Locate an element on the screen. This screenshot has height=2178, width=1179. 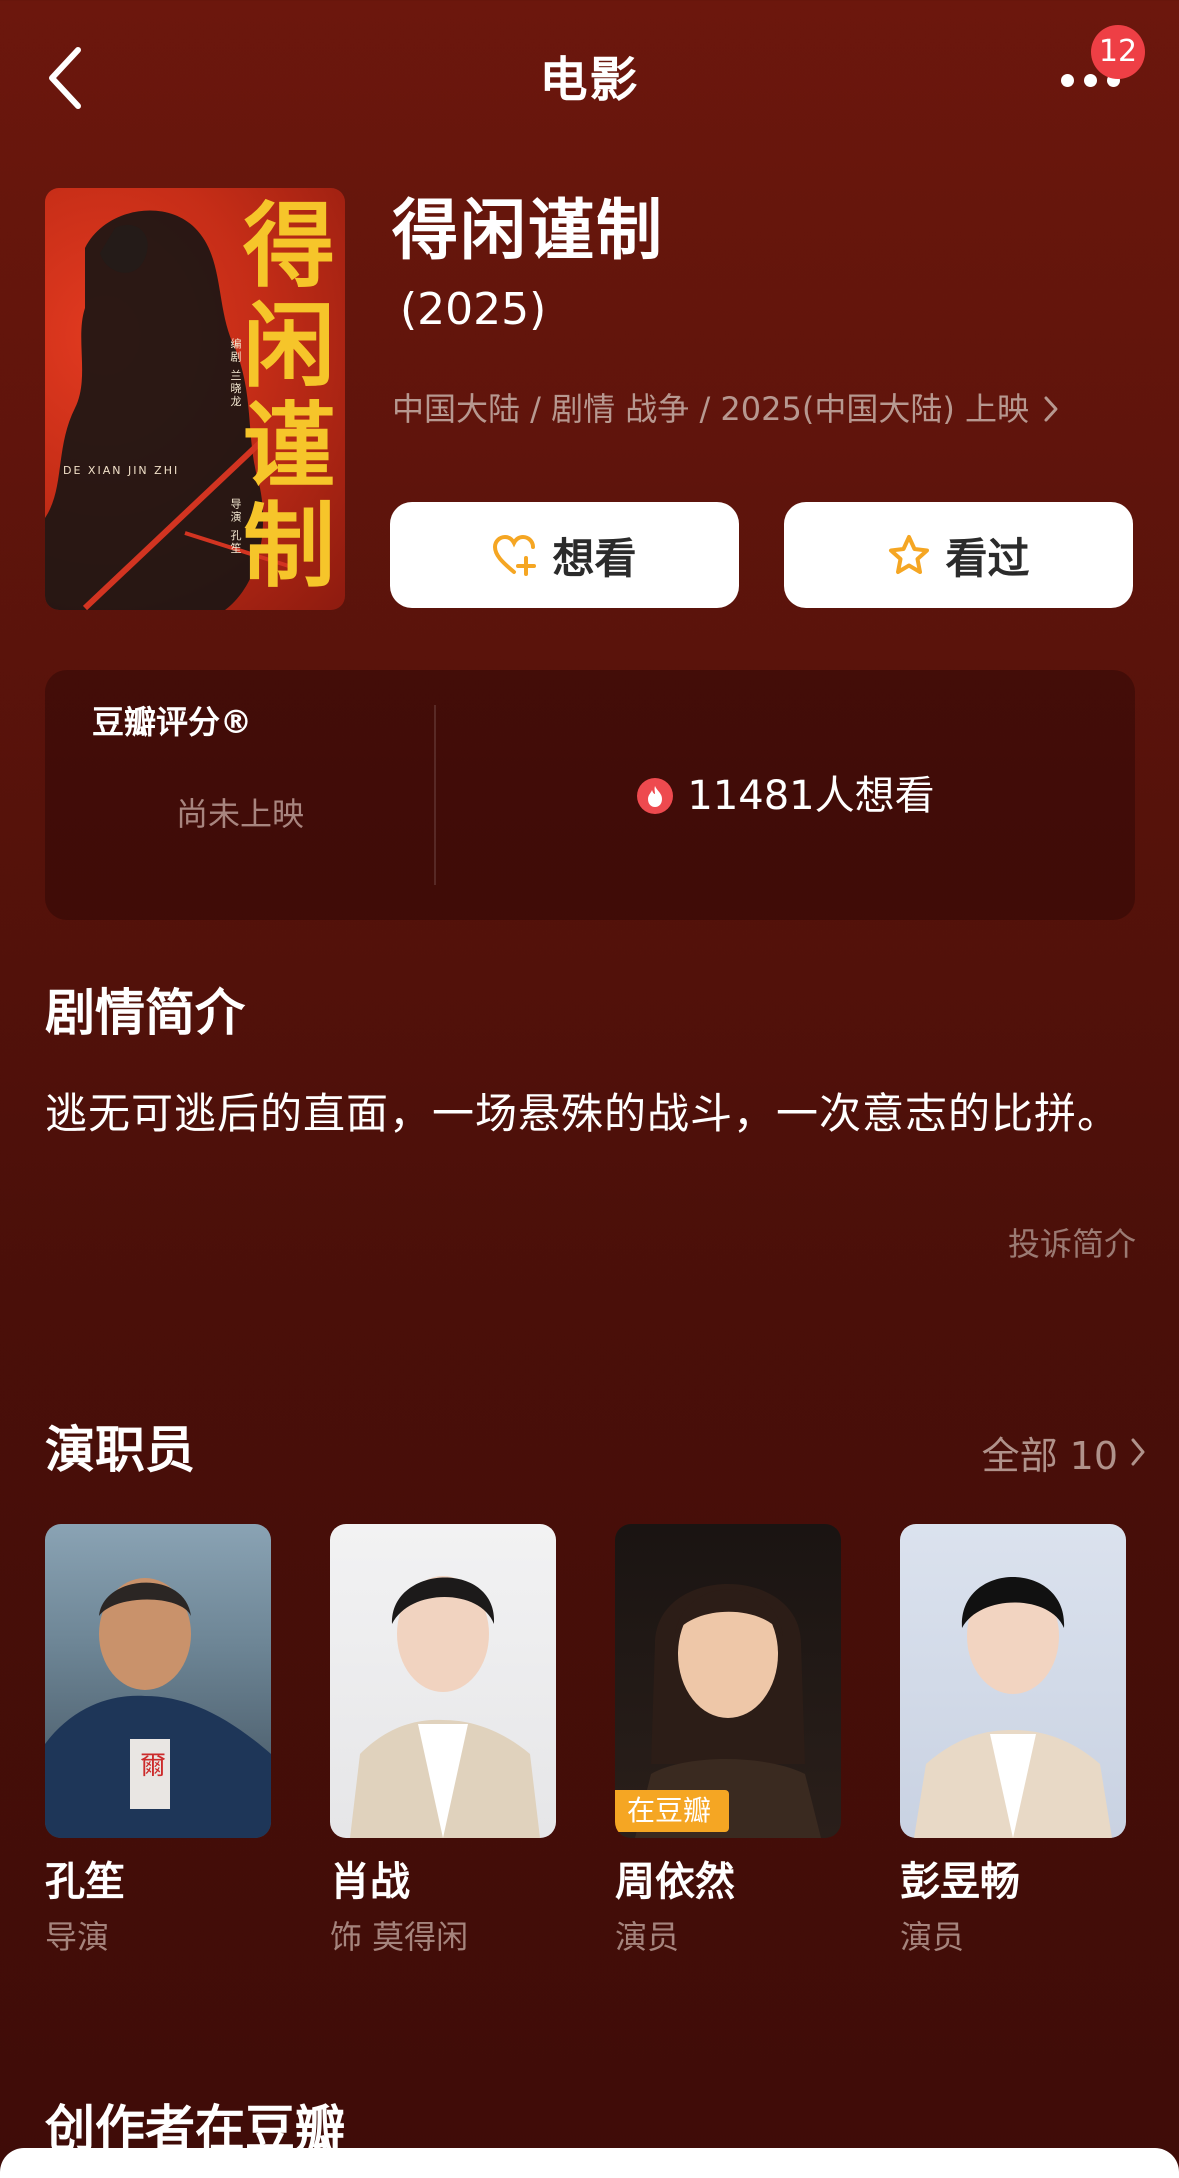
cast-role: 导演 is located at coordinates (77, 1937).